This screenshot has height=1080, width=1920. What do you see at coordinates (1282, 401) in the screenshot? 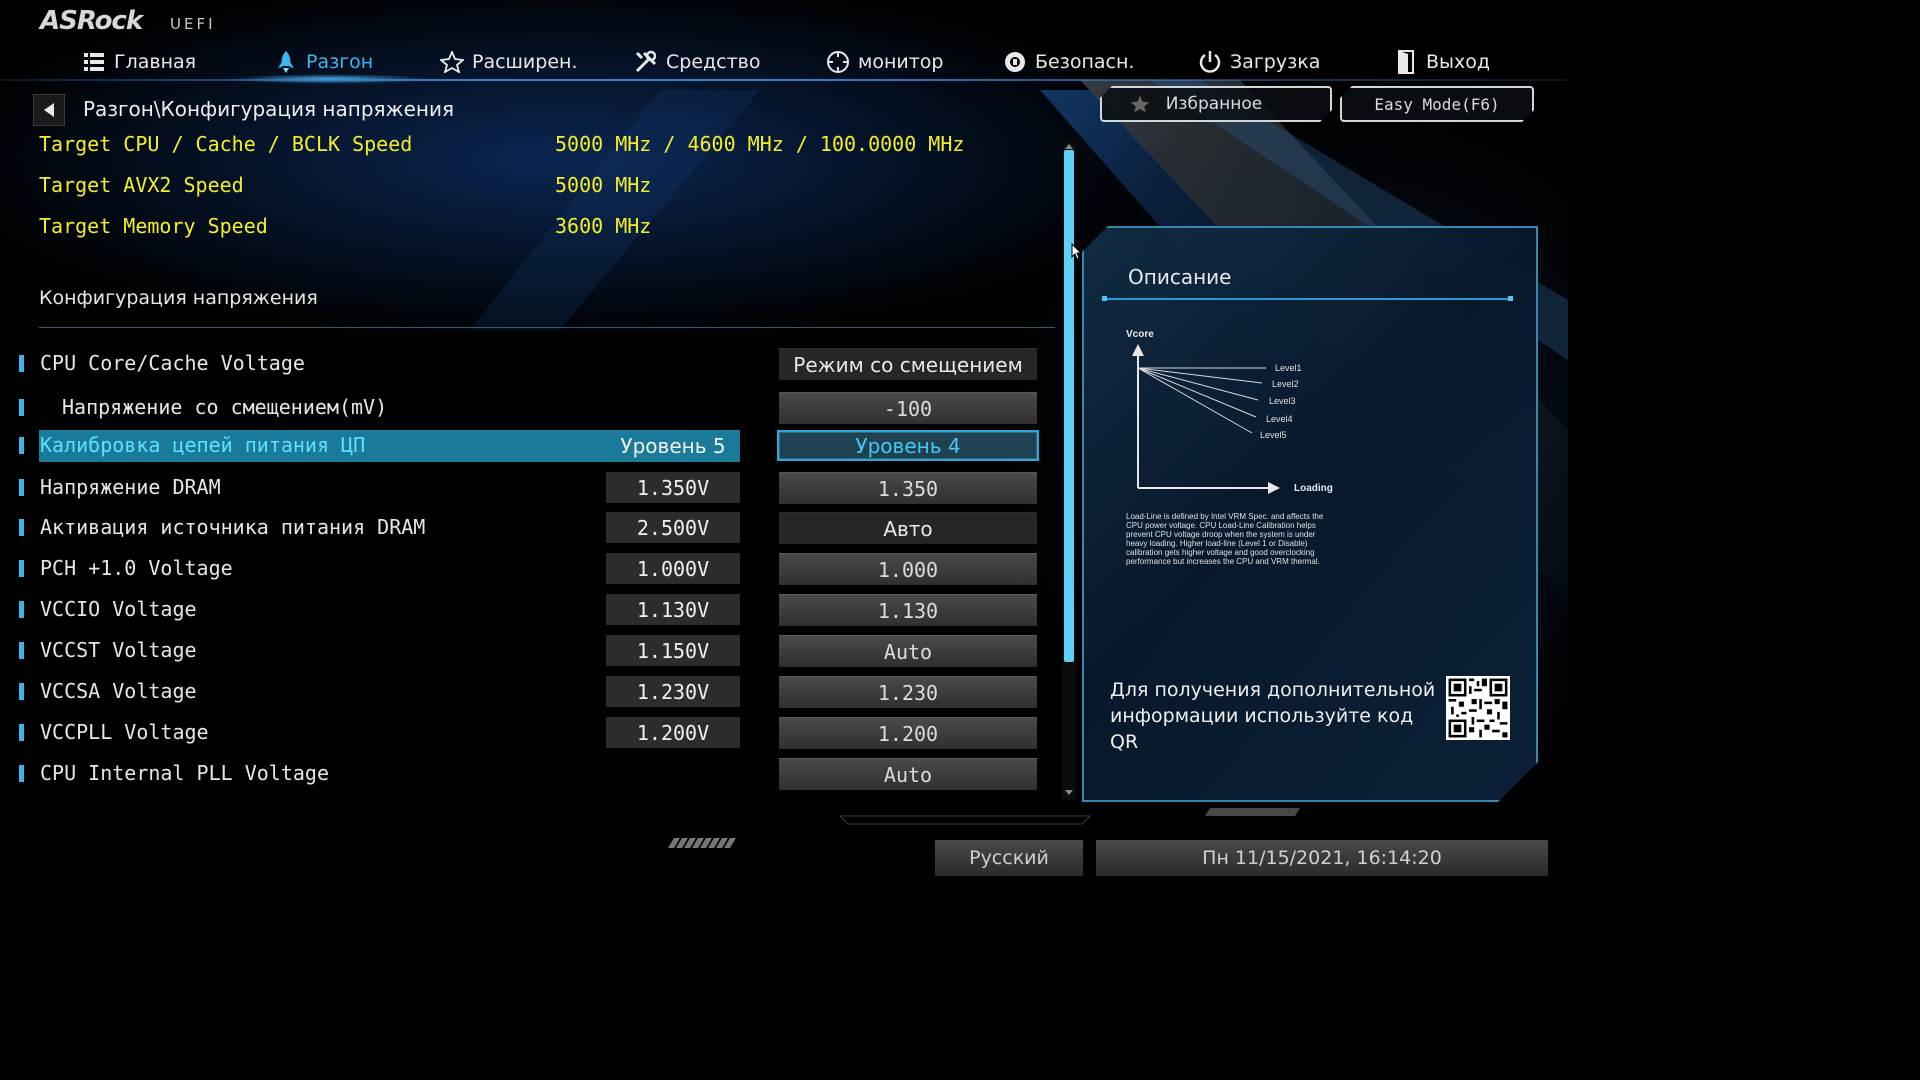
I see `level-label: Level3` at bounding box center [1282, 401].